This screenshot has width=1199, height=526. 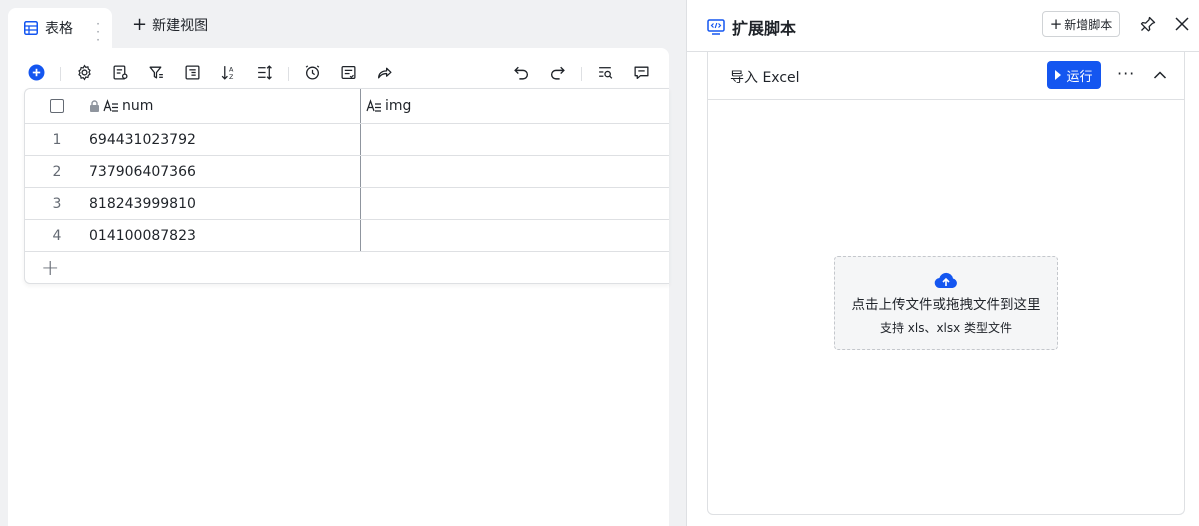 I want to click on close-icon, so click(x=1182, y=24).